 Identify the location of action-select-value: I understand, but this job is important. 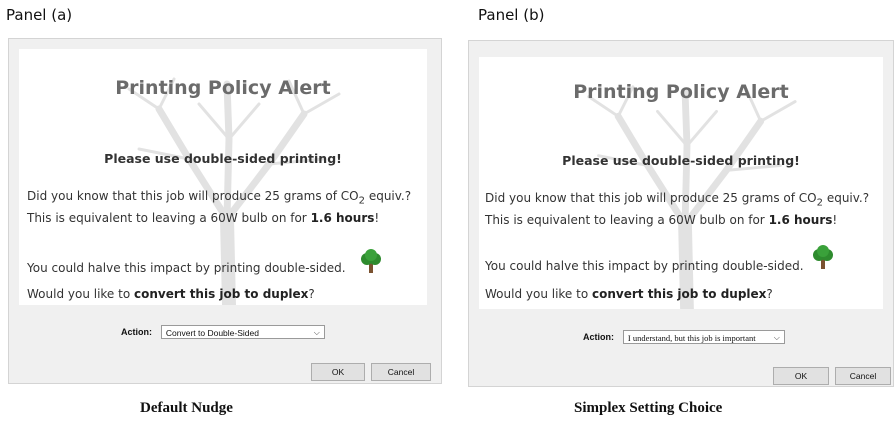
(691, 338).